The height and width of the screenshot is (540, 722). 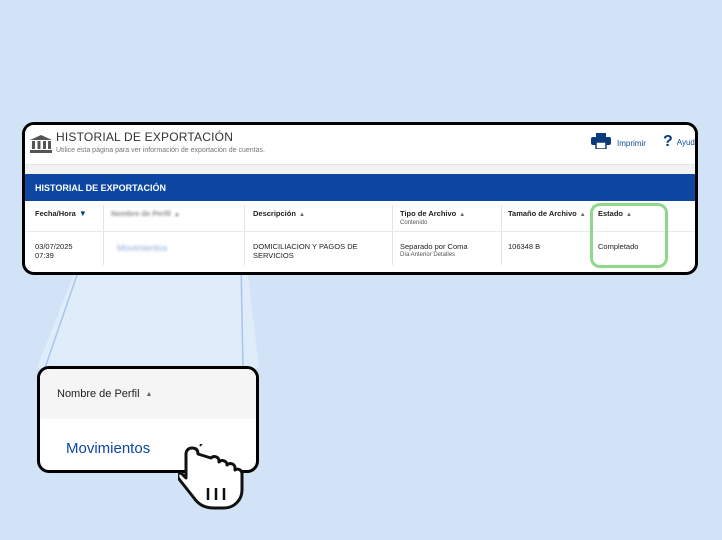 I want to click on column-profile-label: Nombre de Perfil, so click(x=141, y=213).